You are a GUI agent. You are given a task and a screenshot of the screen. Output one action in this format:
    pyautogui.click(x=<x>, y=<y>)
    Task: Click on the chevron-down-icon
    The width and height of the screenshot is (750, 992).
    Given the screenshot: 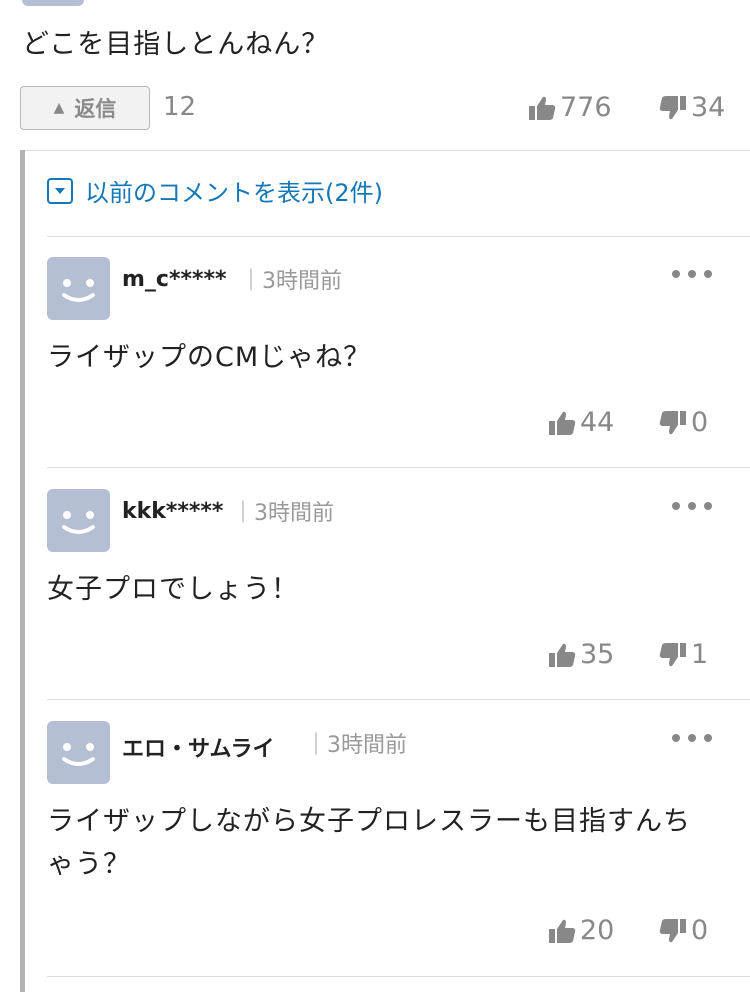 What is the action you would take?
    pyautogui.click(x=60, y=190)
    